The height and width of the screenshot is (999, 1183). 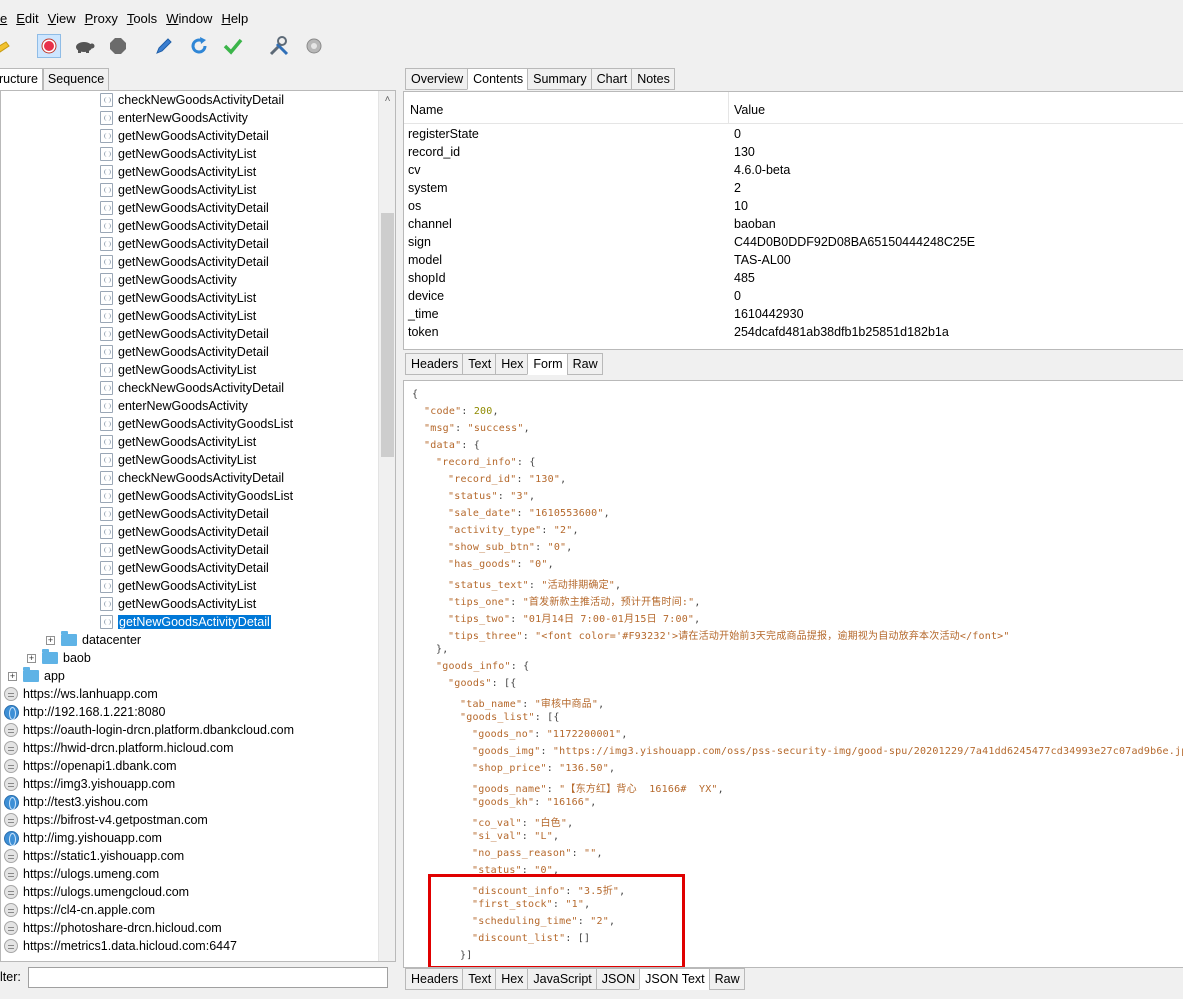 What do you see at coordinates (168, 280) in the screenshot?
I see `tree-item-request: getNewGoodsActivity` at bounding box center [168, 280].